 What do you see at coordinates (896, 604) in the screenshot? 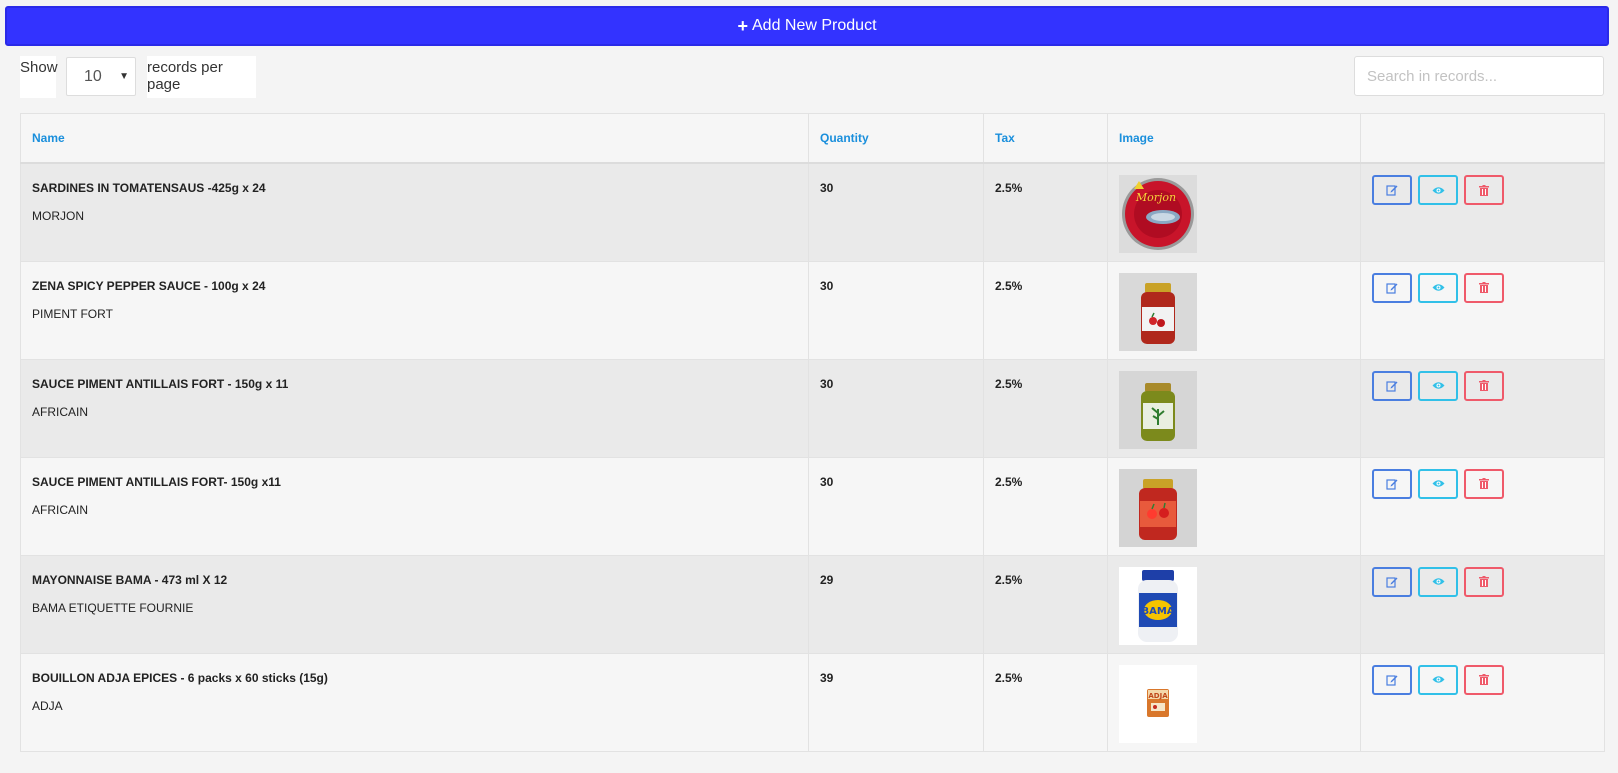
I see `cell-quantity: 29` at bounding box center [896, 604].